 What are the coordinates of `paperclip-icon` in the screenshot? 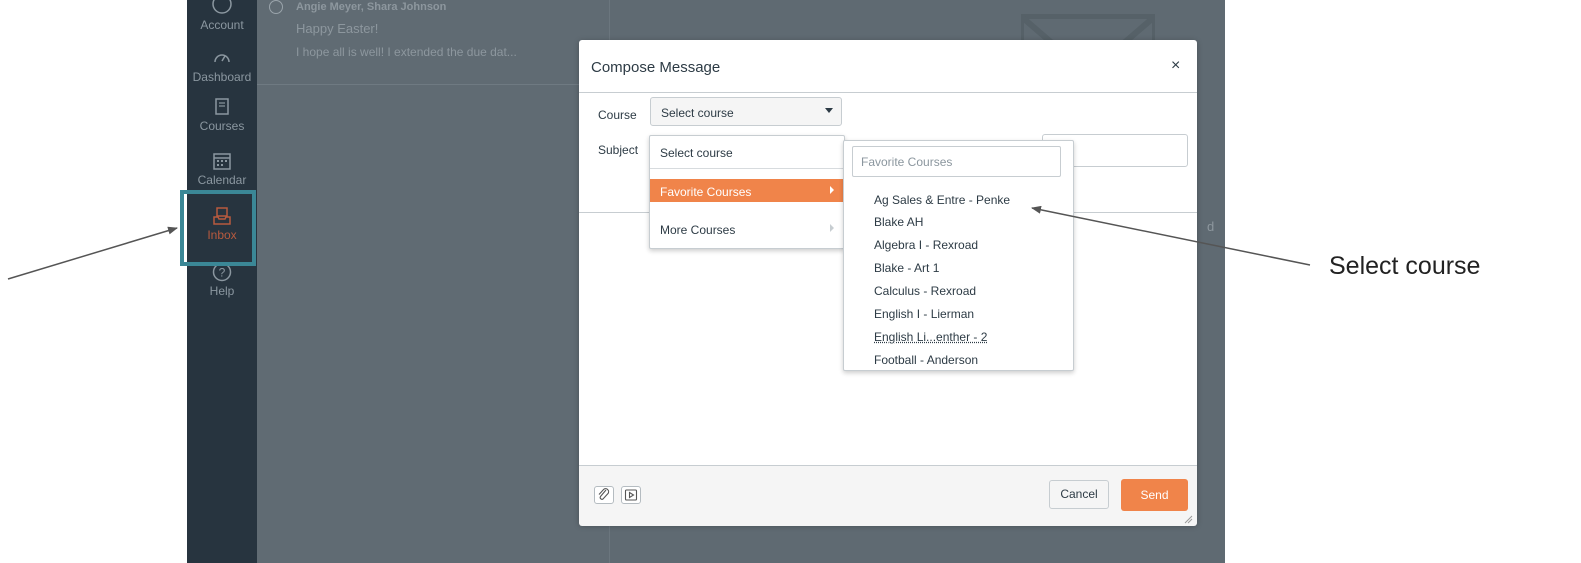 It's located at (604, 494).